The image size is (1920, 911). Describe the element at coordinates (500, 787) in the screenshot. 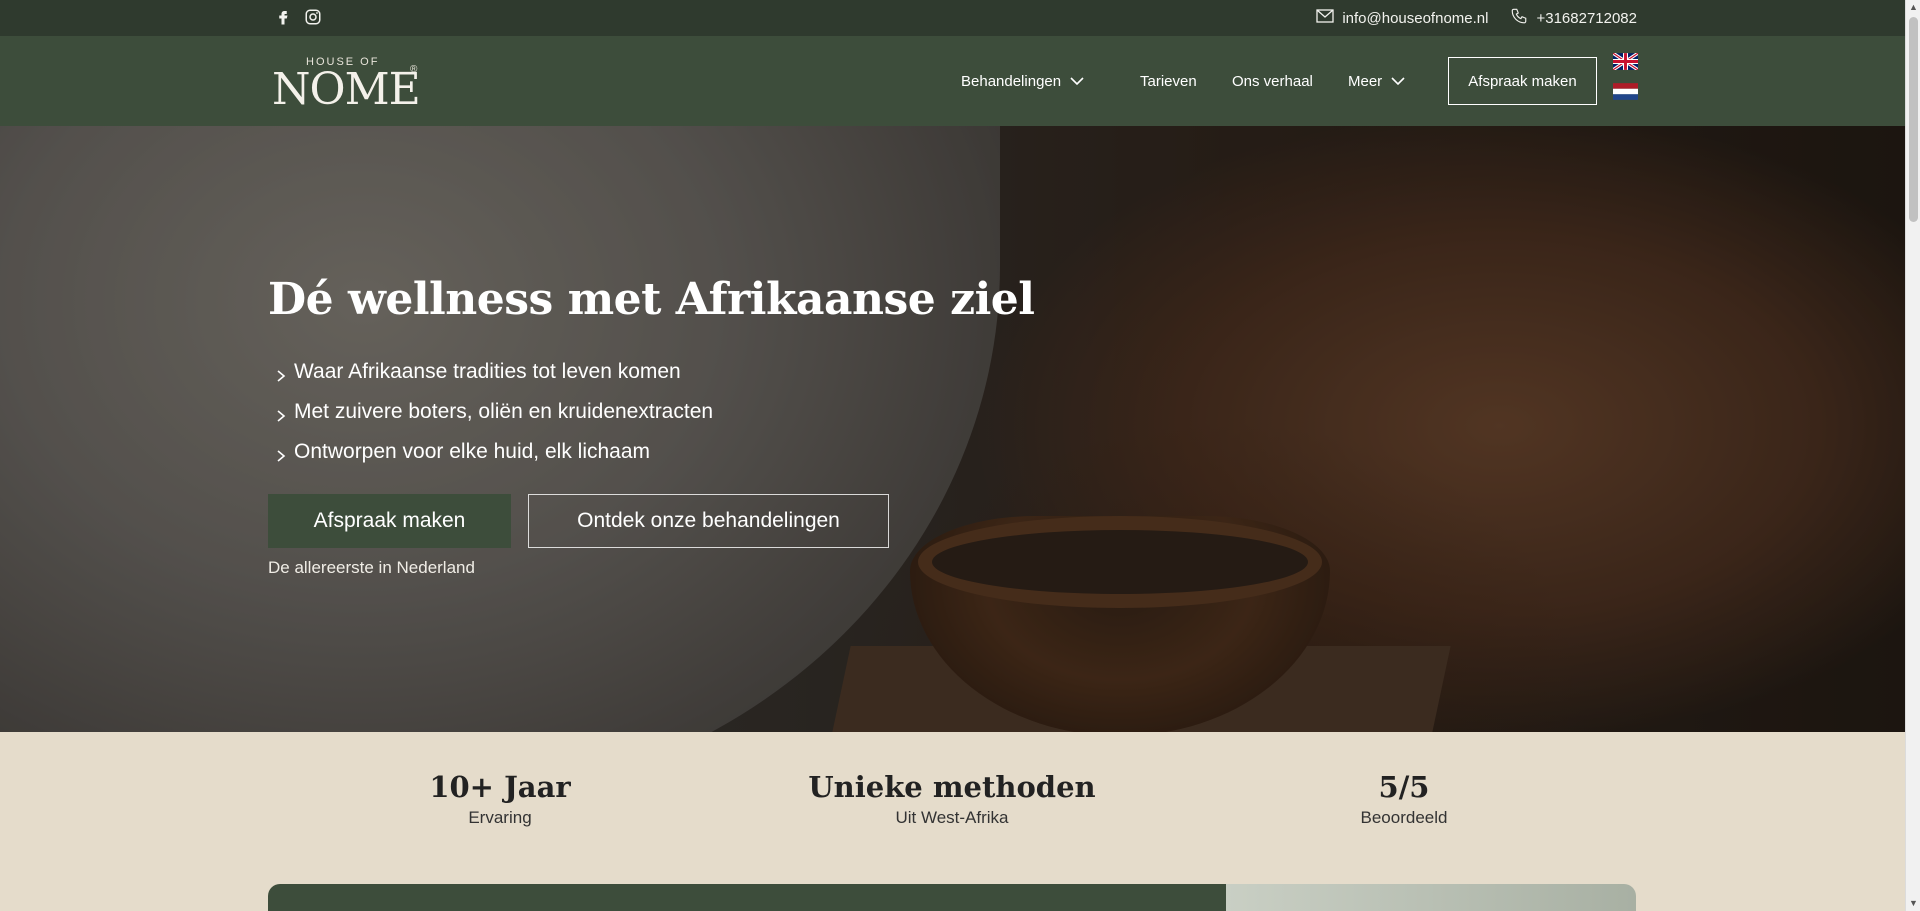

I see `stat-value: 10+ Jaar` at that location.